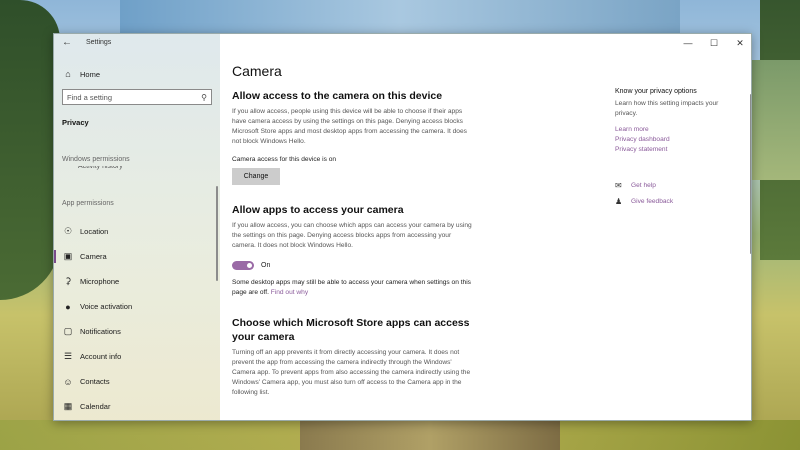  Describe the element at coordinates (256, 176) in the screenshot. I see `change-button: Change` at that location.